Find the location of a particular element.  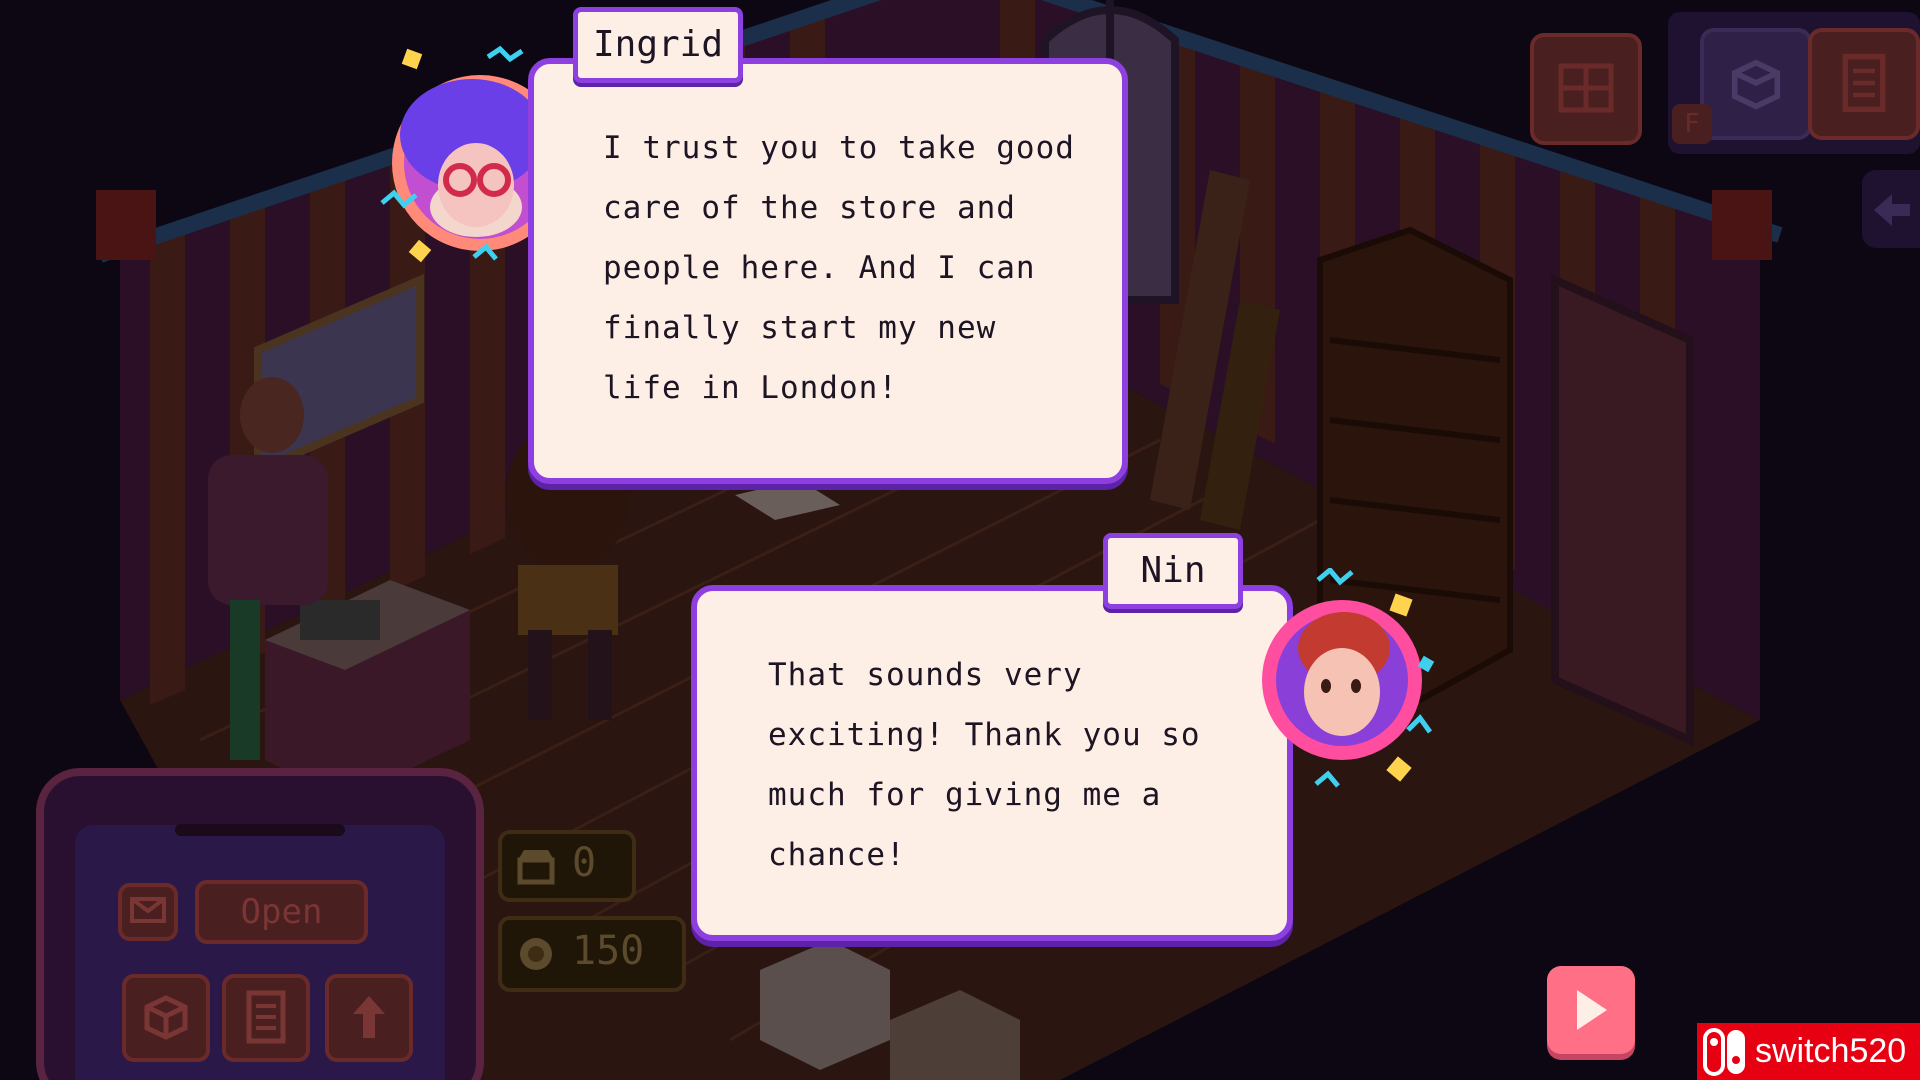

coins-counter: 150 is located at coordinates (592, 954).